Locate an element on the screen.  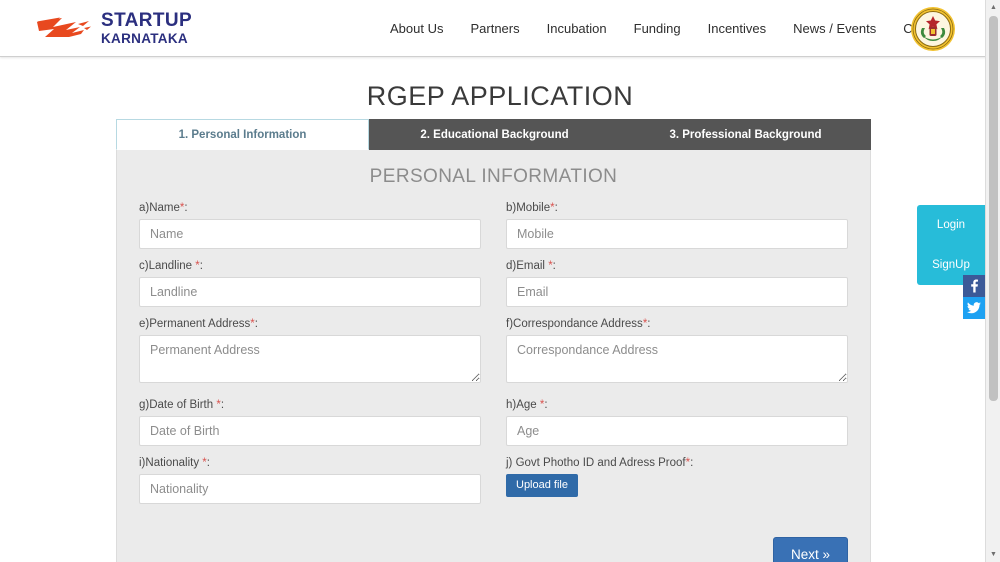
scroll-up-arrow-icon: ▲ is located at coordinates (993, 7).